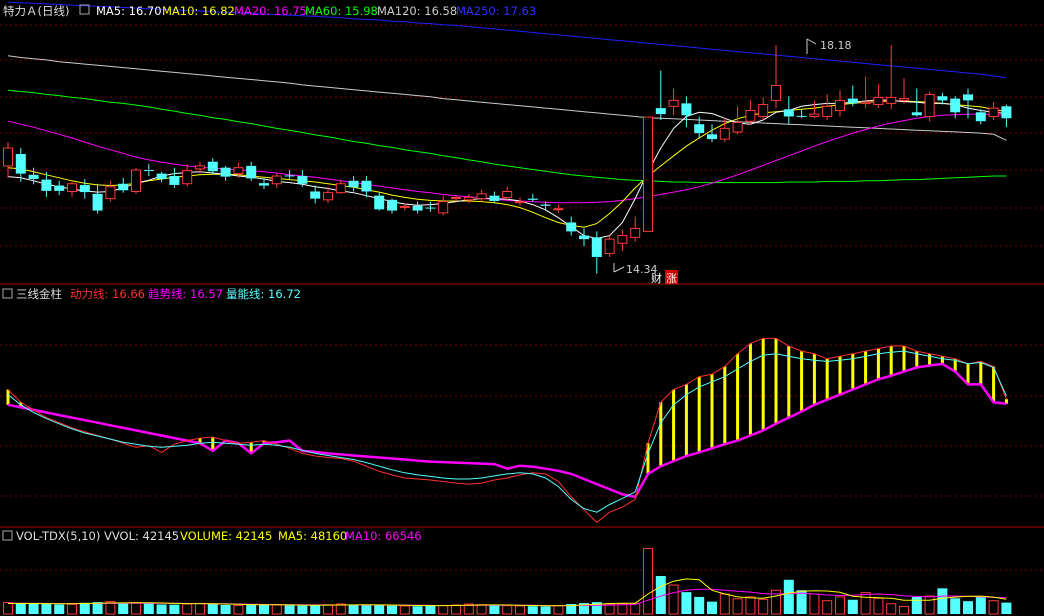 Image resolution: width=1044 pixels, height=616 pixels. I want to click on ma250-label: MA250: 17.63, so click(496, 11).